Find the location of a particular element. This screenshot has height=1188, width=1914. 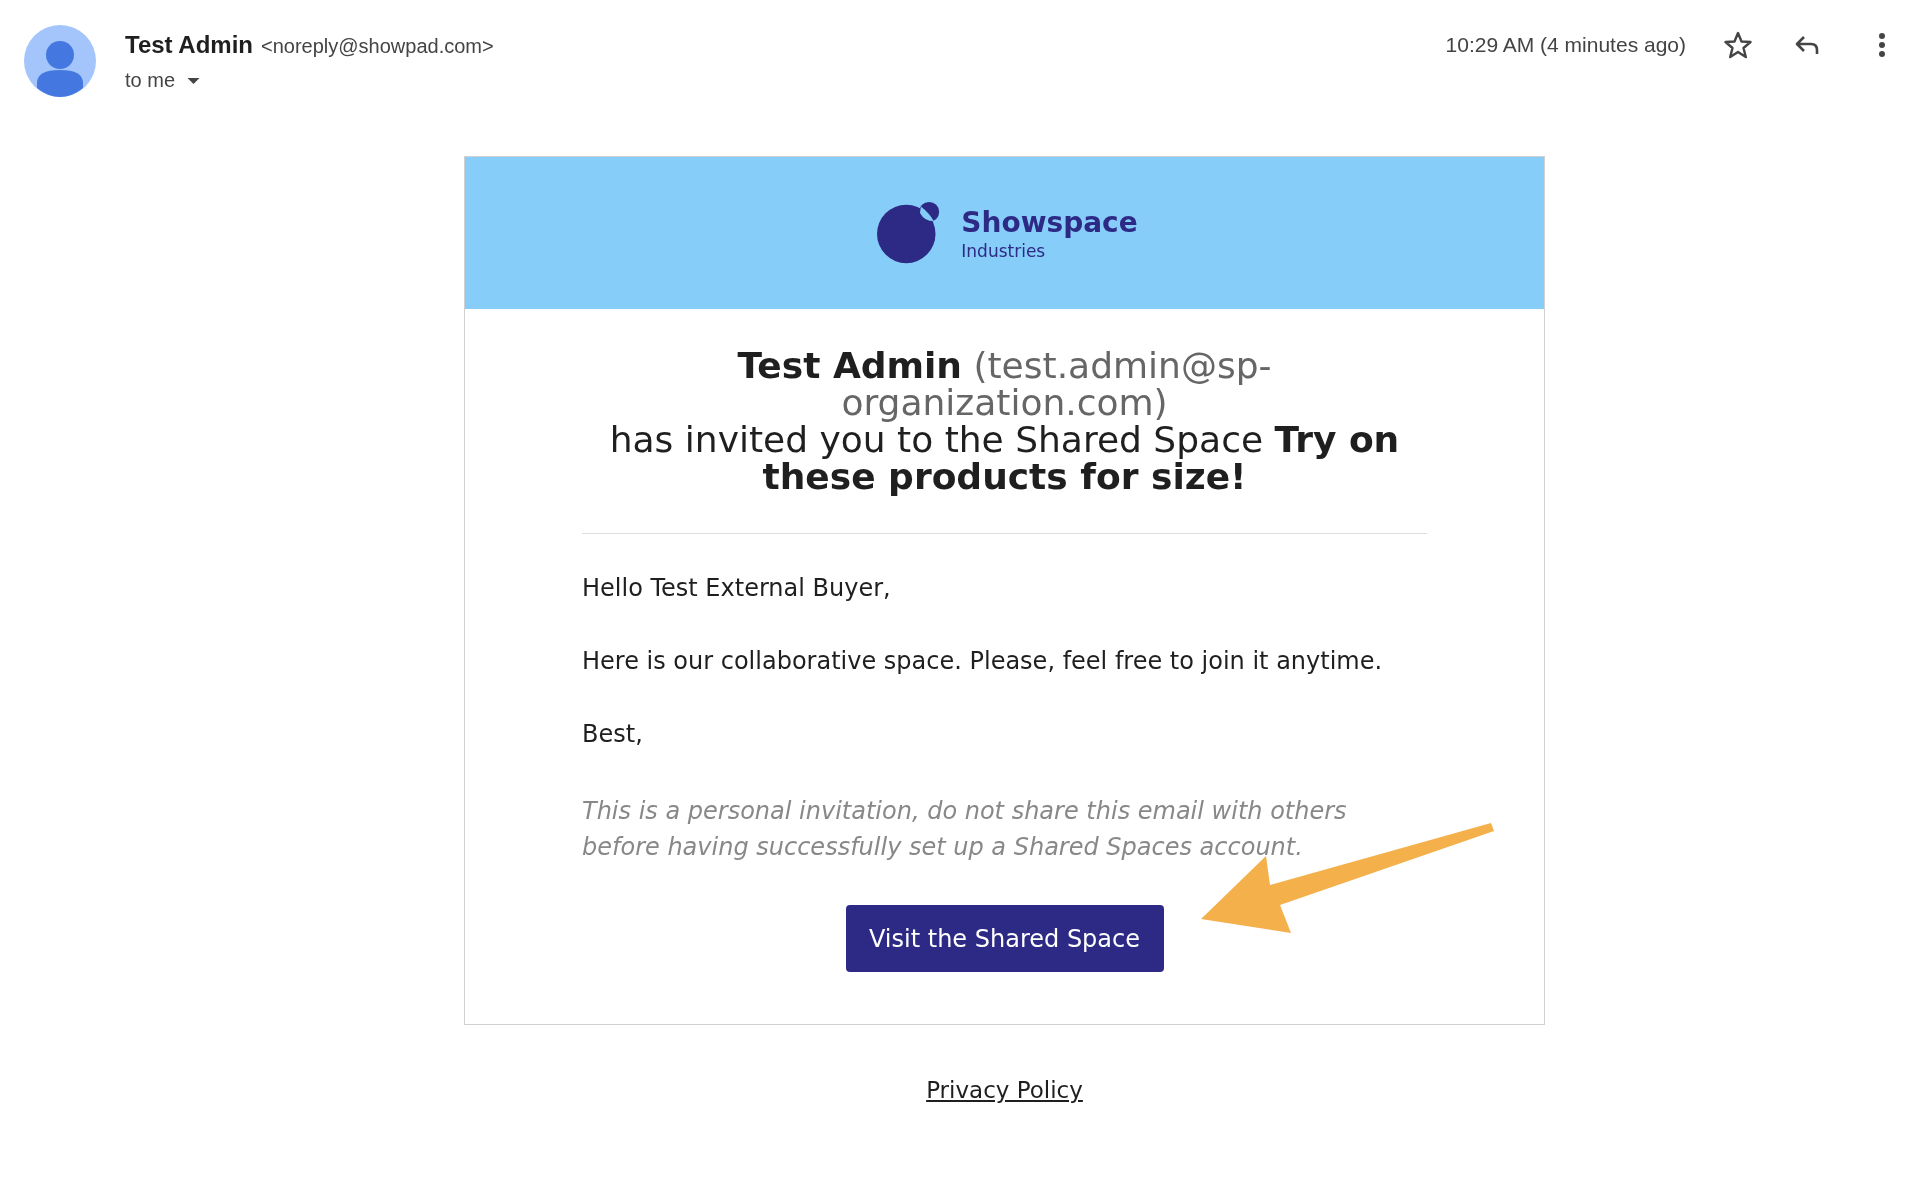

timestamp: 10:29 AM (4 minutes ago) is located at coordinates (1565, 45).